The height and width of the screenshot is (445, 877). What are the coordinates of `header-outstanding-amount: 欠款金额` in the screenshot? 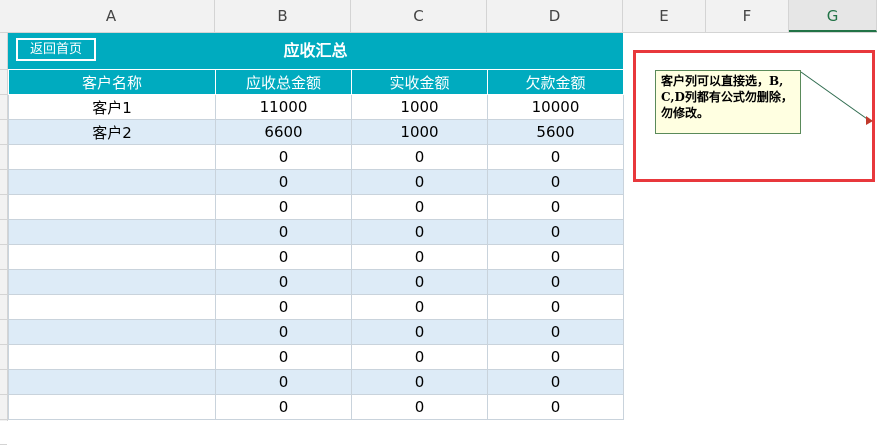 It's located at (555, 82).